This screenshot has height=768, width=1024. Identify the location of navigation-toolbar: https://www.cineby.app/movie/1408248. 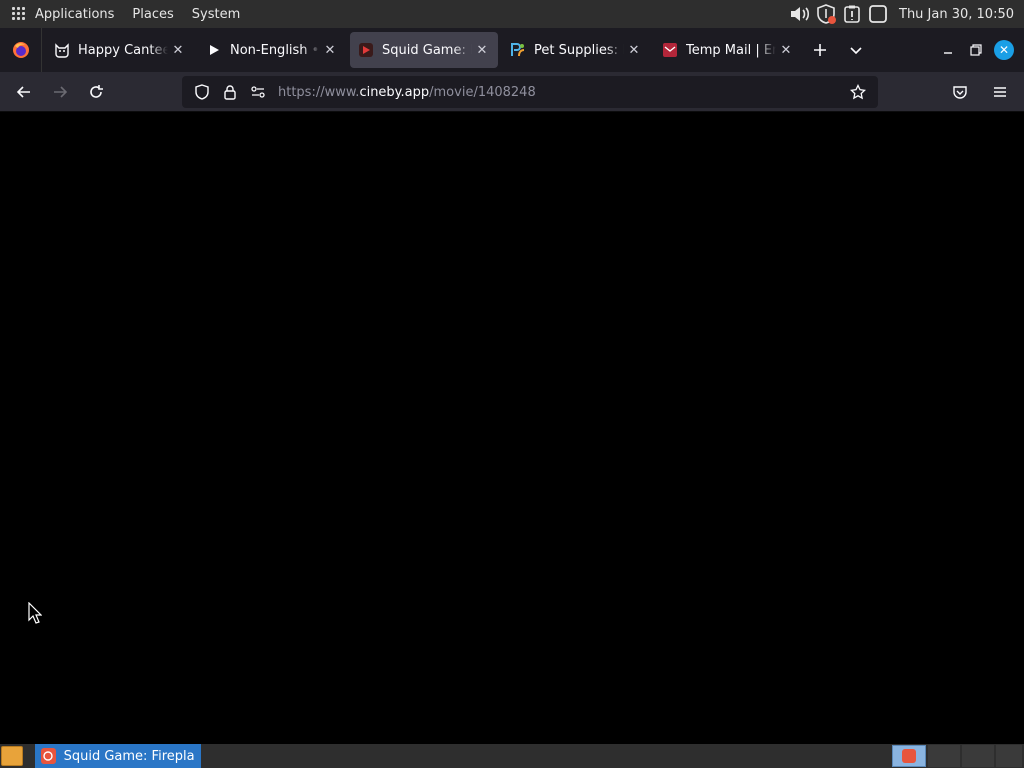
(512, 92).